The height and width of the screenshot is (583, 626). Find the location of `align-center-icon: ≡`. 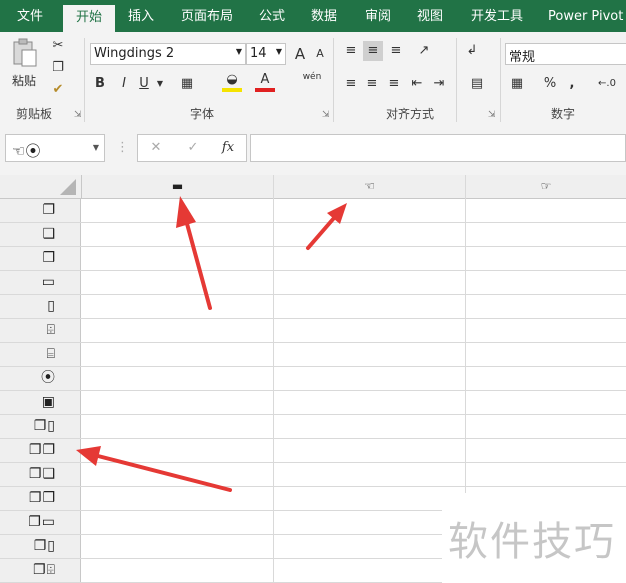

align-center-icon: ≡ is located at coordinates (372, 84).